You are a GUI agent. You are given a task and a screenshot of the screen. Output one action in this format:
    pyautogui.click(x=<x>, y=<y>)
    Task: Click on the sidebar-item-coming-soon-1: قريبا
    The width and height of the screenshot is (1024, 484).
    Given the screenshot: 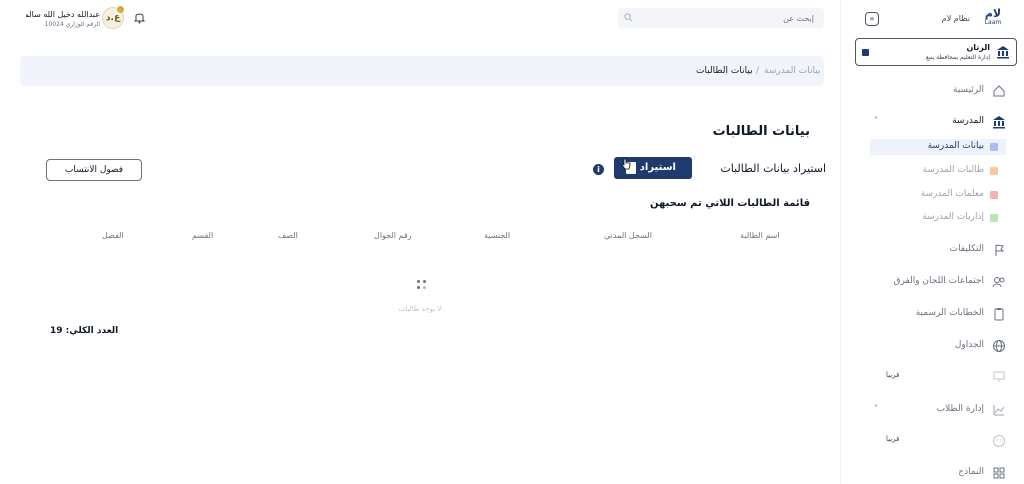 What is the action you would take?
    pyautogui.click(x=926, y=377)
    